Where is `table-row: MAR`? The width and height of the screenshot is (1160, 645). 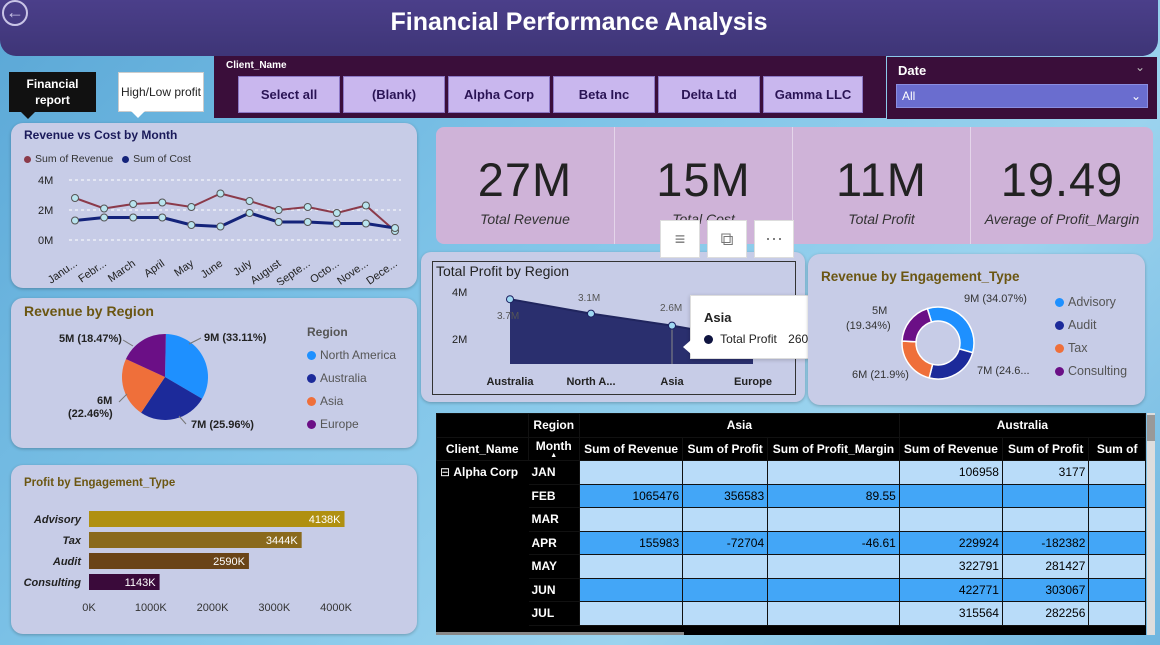
table-row: MAR is located at coordinates (791, 519).